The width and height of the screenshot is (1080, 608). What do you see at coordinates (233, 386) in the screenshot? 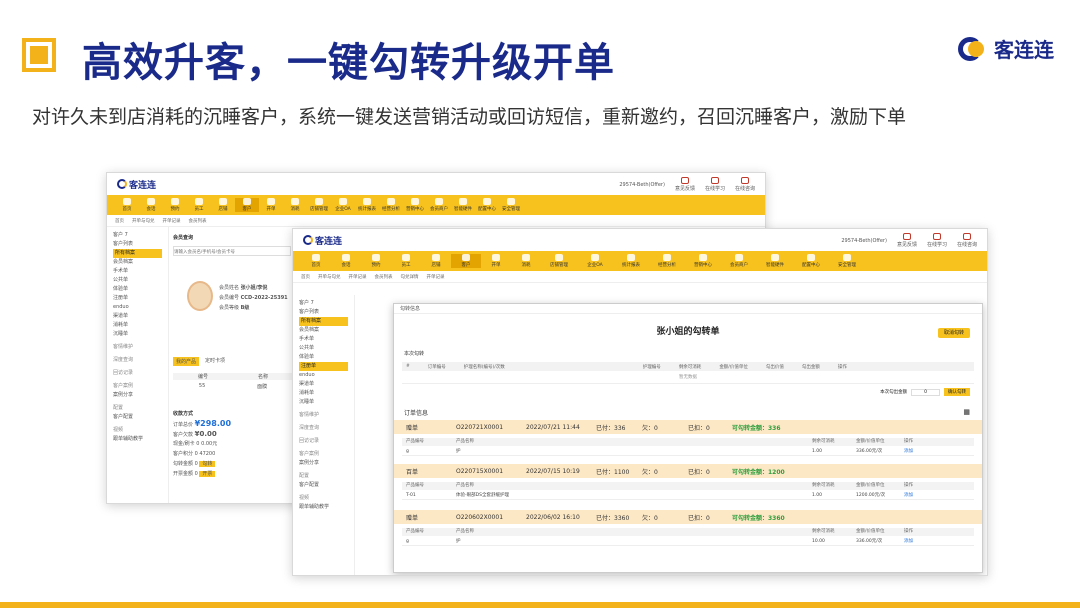
I see `table-row: 55 面膜` at bounding box center [233, 386].